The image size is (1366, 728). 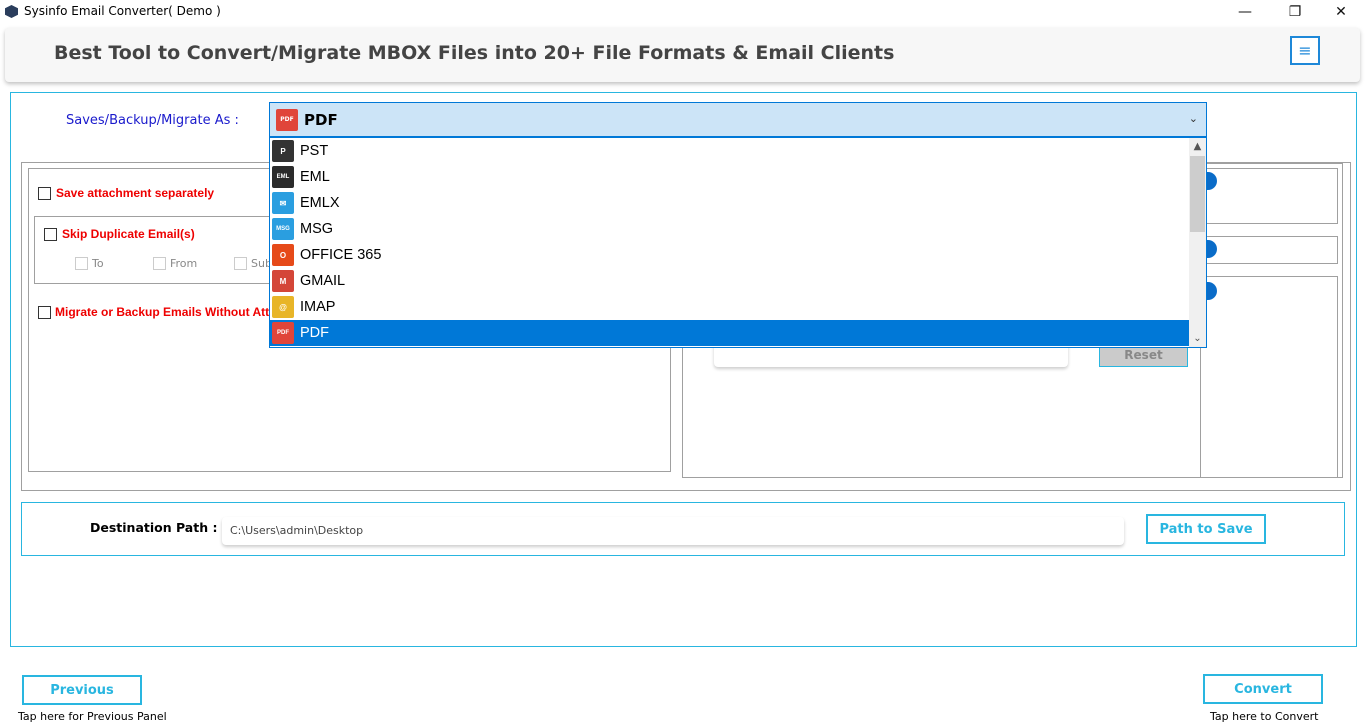 What do you see at coordinates (1341, 12) in the screenshot?
I see `close-button: ✕` at bounding box center [1341, 12].